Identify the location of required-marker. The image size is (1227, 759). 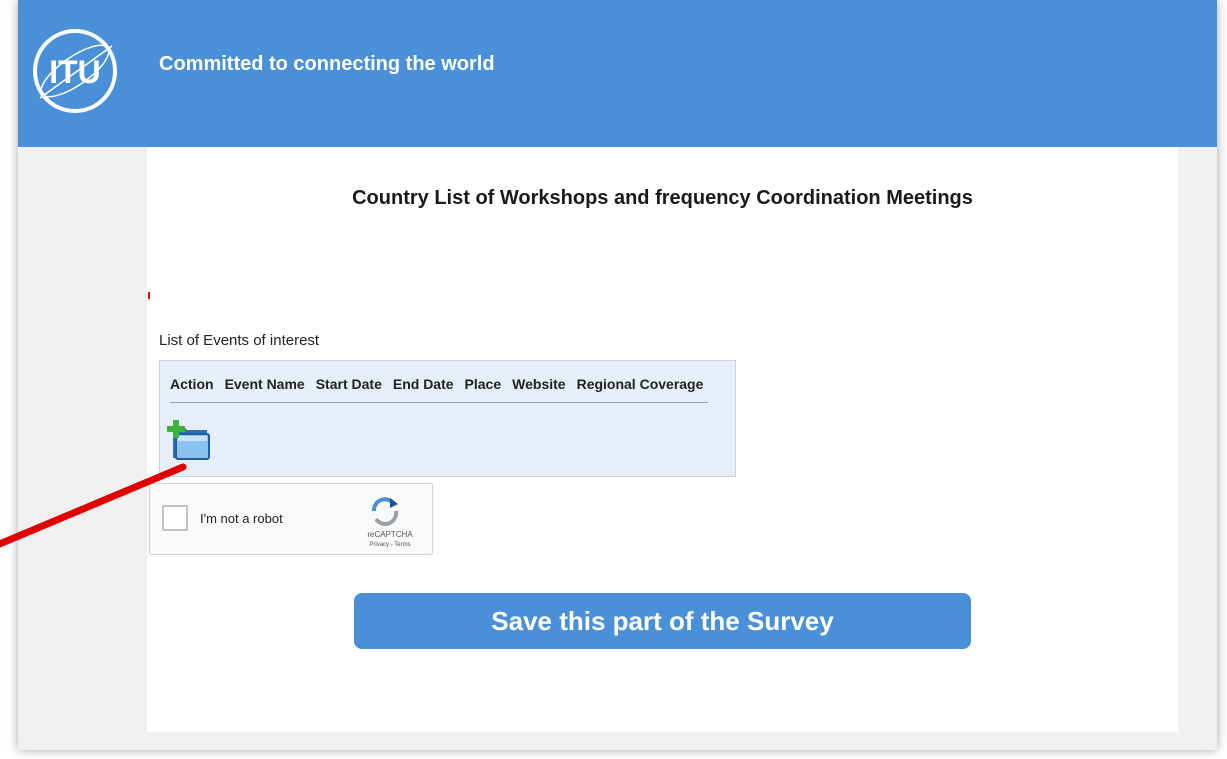
(149, 295).